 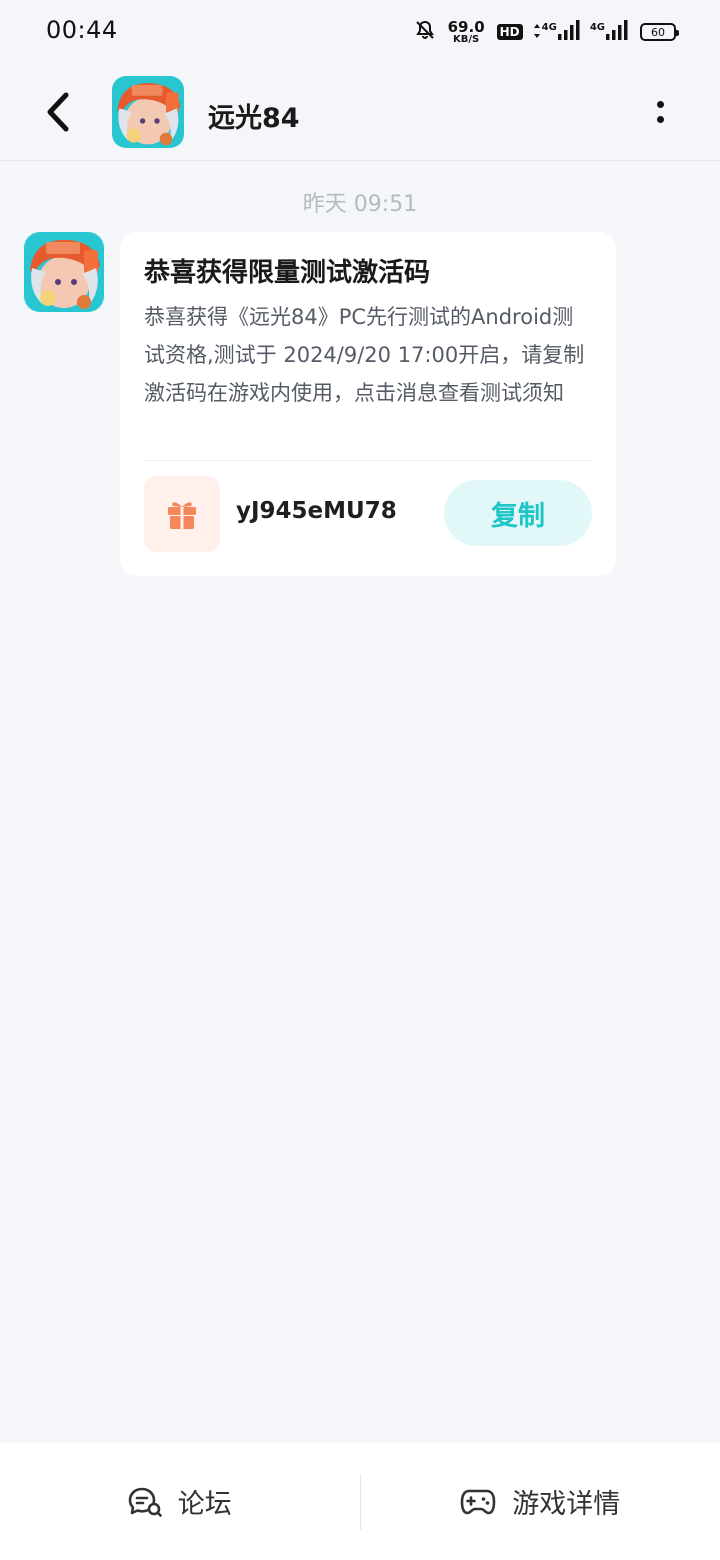 What do you see at coordinates (145, 1502) in the screenshot?
I see `forum-chat-icon` at bounding box center [145, 1502].